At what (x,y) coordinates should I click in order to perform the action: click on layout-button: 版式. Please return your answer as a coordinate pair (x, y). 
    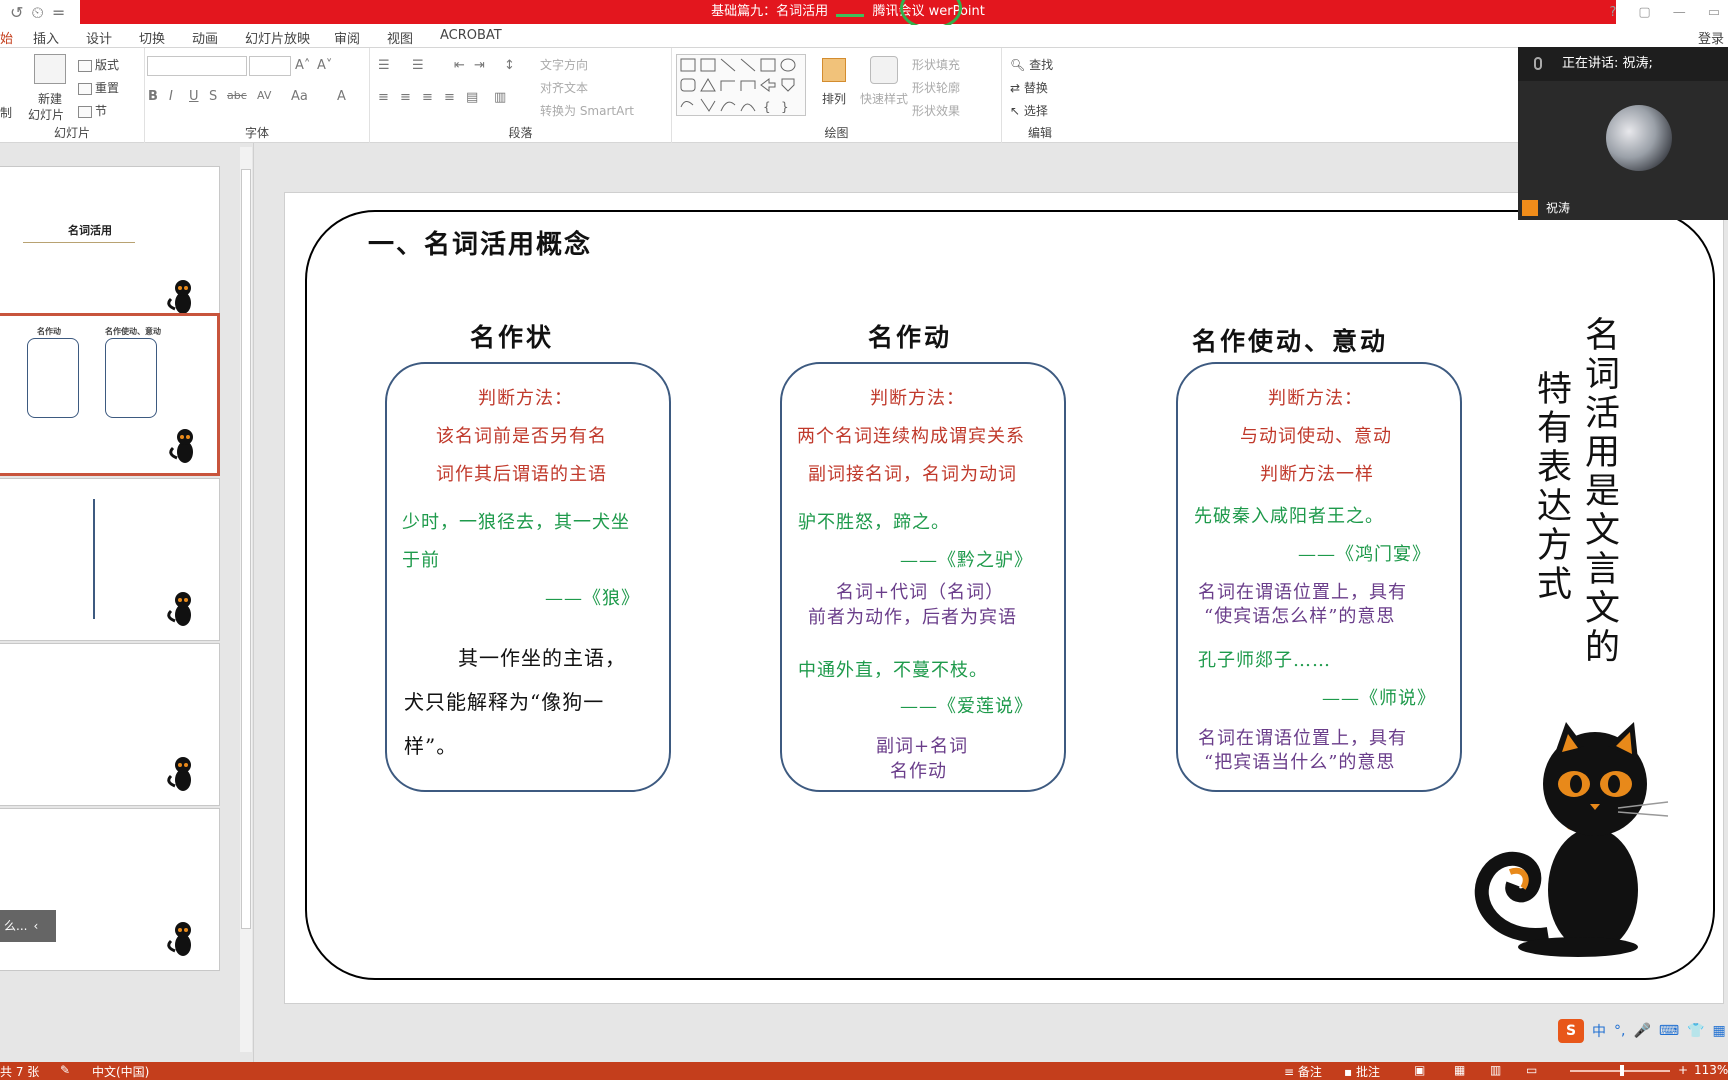
    Looking at the image, I should click on (98, 64).